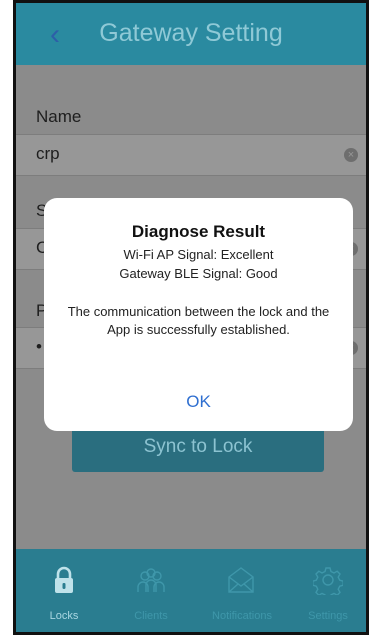  What do you see at coordinates (48, 153) in the screenshot?
I see `name-value: crp` at bounding box center [48, 153].